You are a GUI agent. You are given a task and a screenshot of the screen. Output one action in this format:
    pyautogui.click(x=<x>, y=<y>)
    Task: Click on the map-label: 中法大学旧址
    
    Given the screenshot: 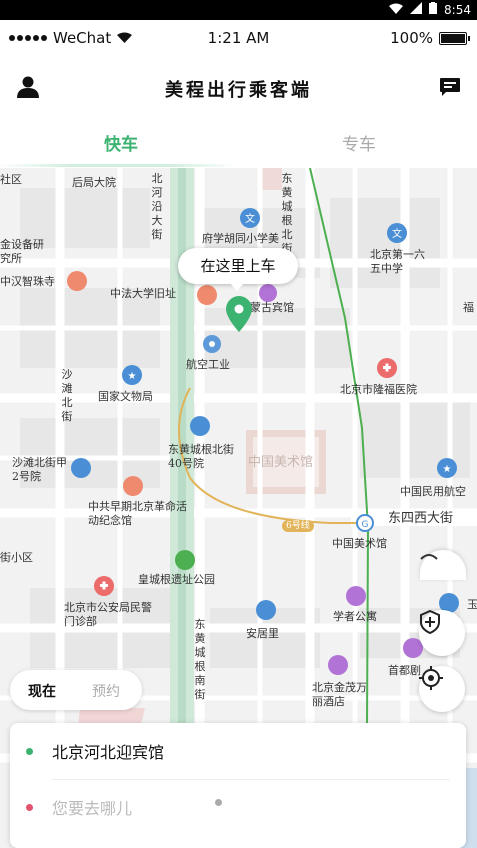 What is the action you would take?
    pyautogui.click(x=143, y=293)
    